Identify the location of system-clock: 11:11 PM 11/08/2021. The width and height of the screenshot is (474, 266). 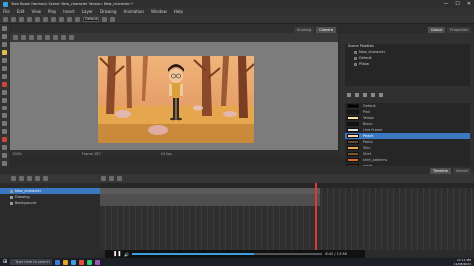
(462, 262).